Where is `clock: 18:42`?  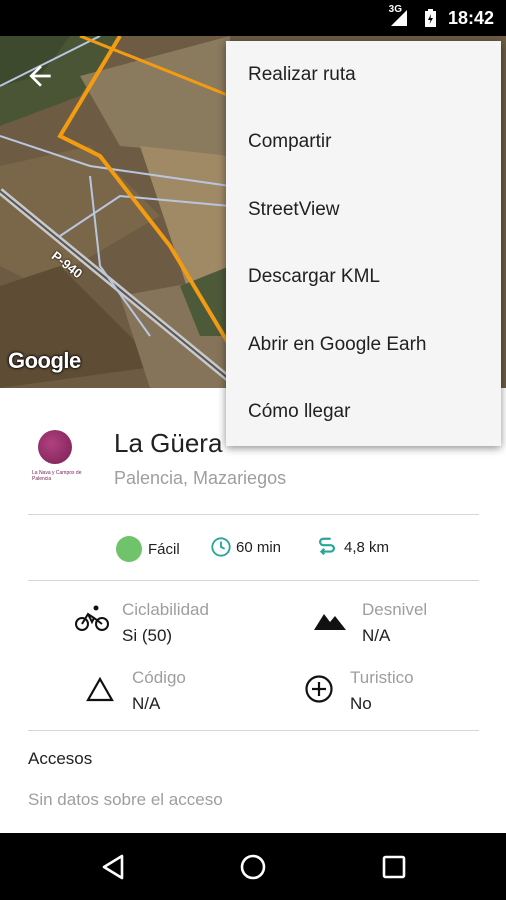
clock: 18:42 is located at coordinates (470, 18).